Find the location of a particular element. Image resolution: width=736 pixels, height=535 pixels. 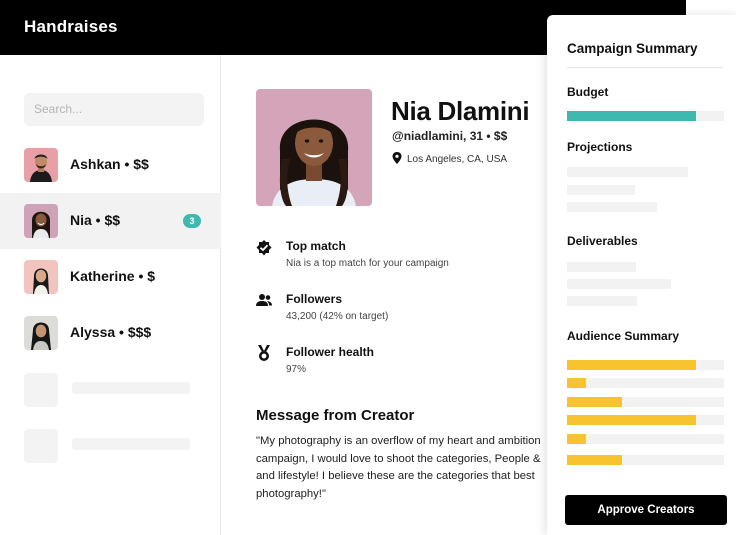

creator-item-katherine: Katherine • $ is located at coordinates (110, 277).